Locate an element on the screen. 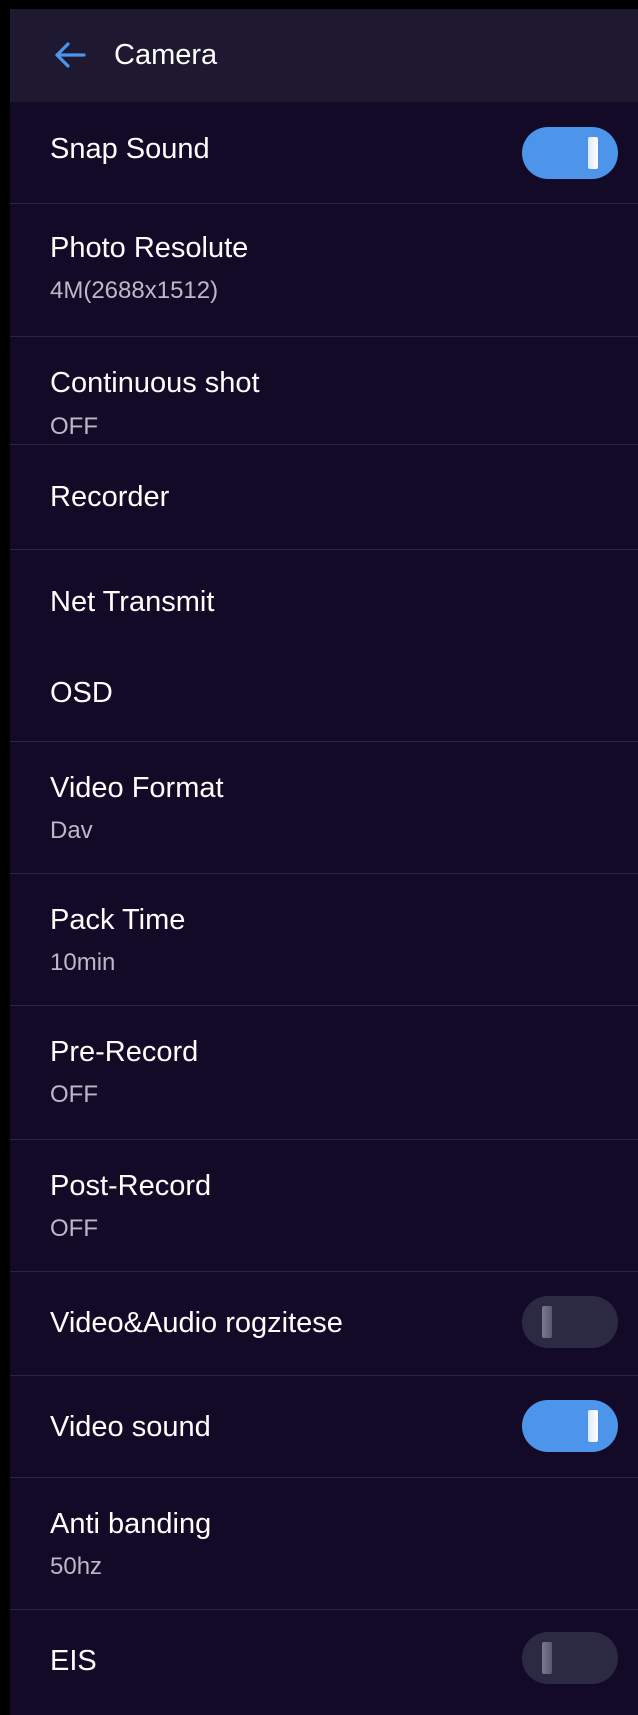  setting-post-record: Post-Record OFF is located at coordinates (324, 1206).